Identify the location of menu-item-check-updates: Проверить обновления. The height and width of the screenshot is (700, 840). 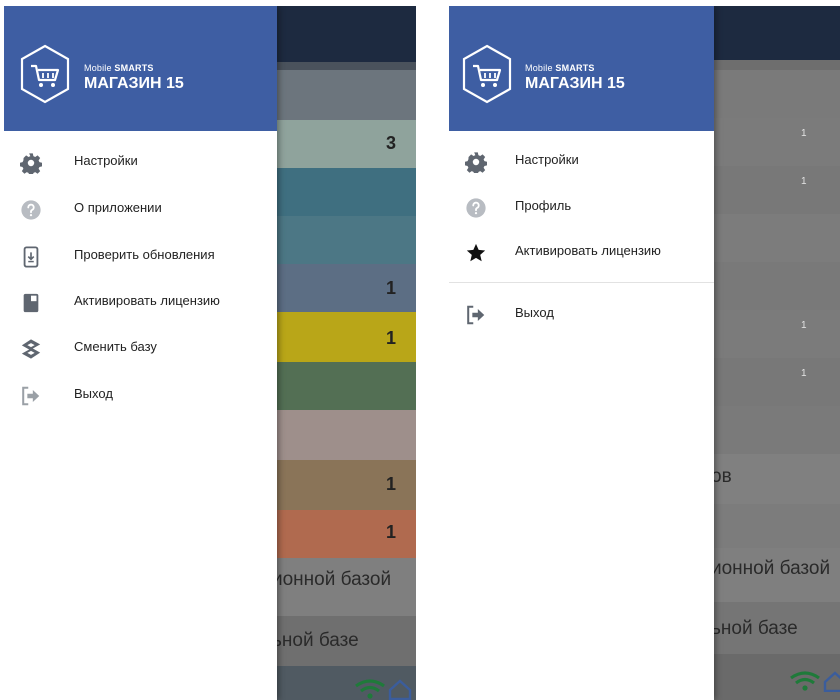
(140, 257).